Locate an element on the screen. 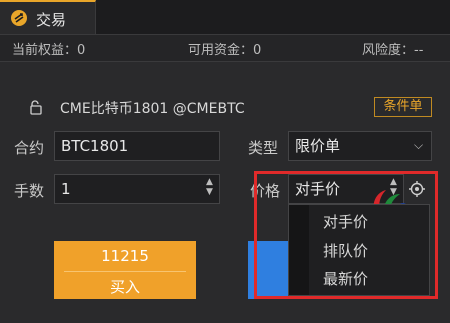  quantity-label: 手数 is located at coordinates (29, 191).